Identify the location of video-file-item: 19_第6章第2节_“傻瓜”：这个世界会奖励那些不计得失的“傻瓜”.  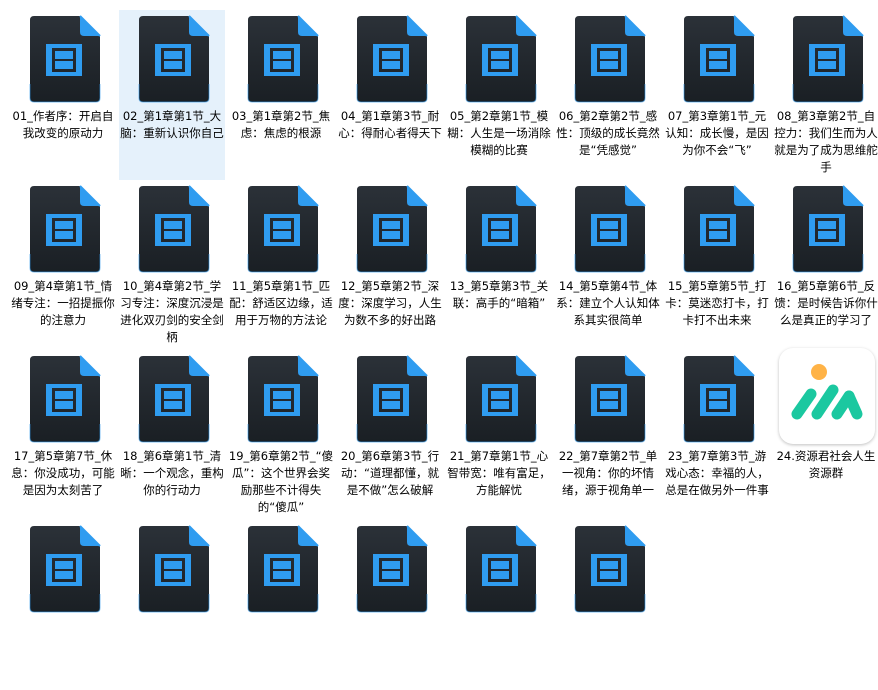
(281, 435).